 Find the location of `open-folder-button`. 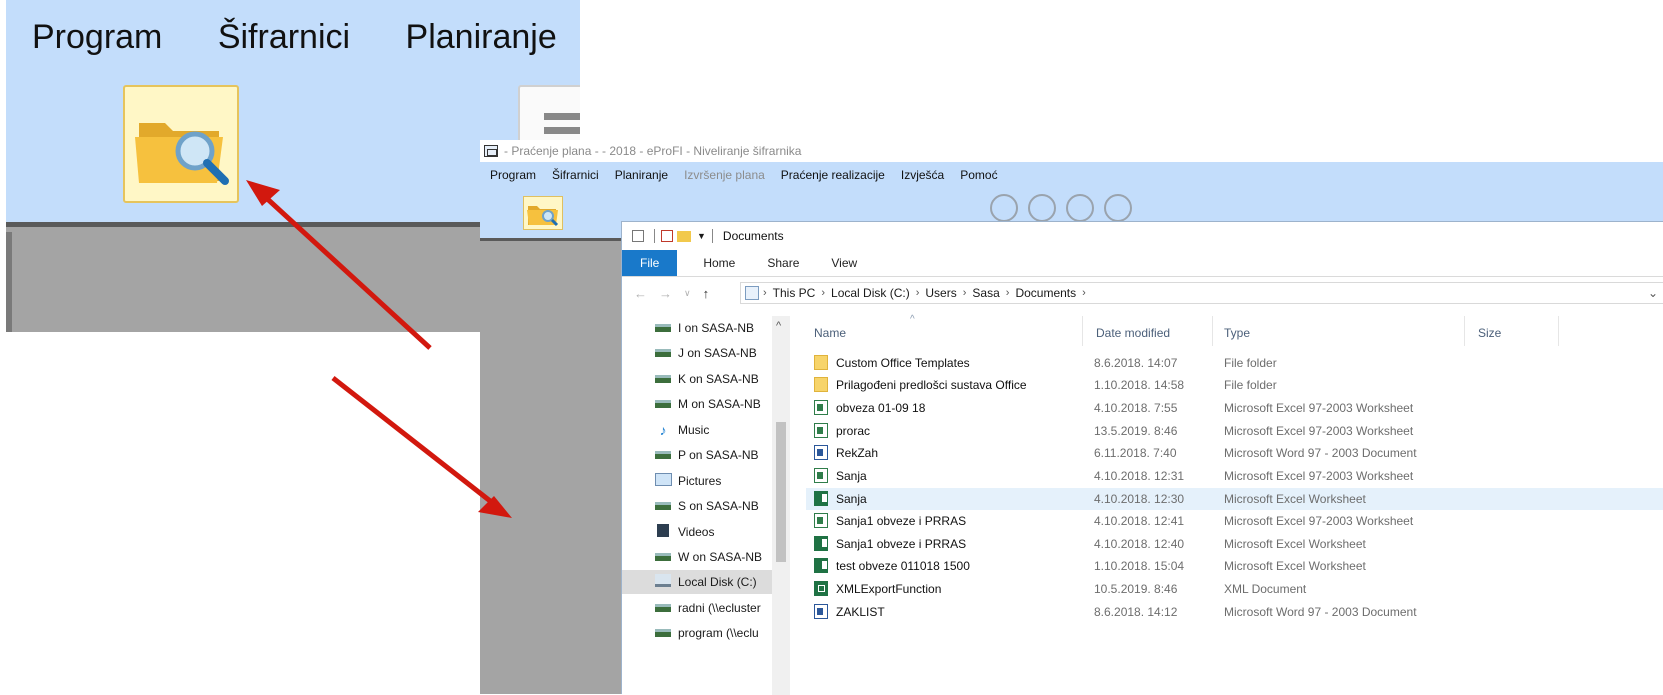

open-folder-button is located at coordinates (543, 213).